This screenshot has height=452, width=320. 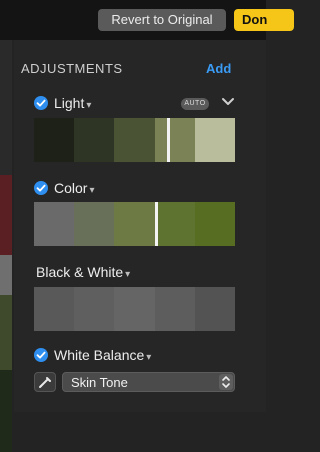 What do you see at coordinates (156, 224) in the screenshot?
I see `color-slider-handle` at bounding box center [156, 224].